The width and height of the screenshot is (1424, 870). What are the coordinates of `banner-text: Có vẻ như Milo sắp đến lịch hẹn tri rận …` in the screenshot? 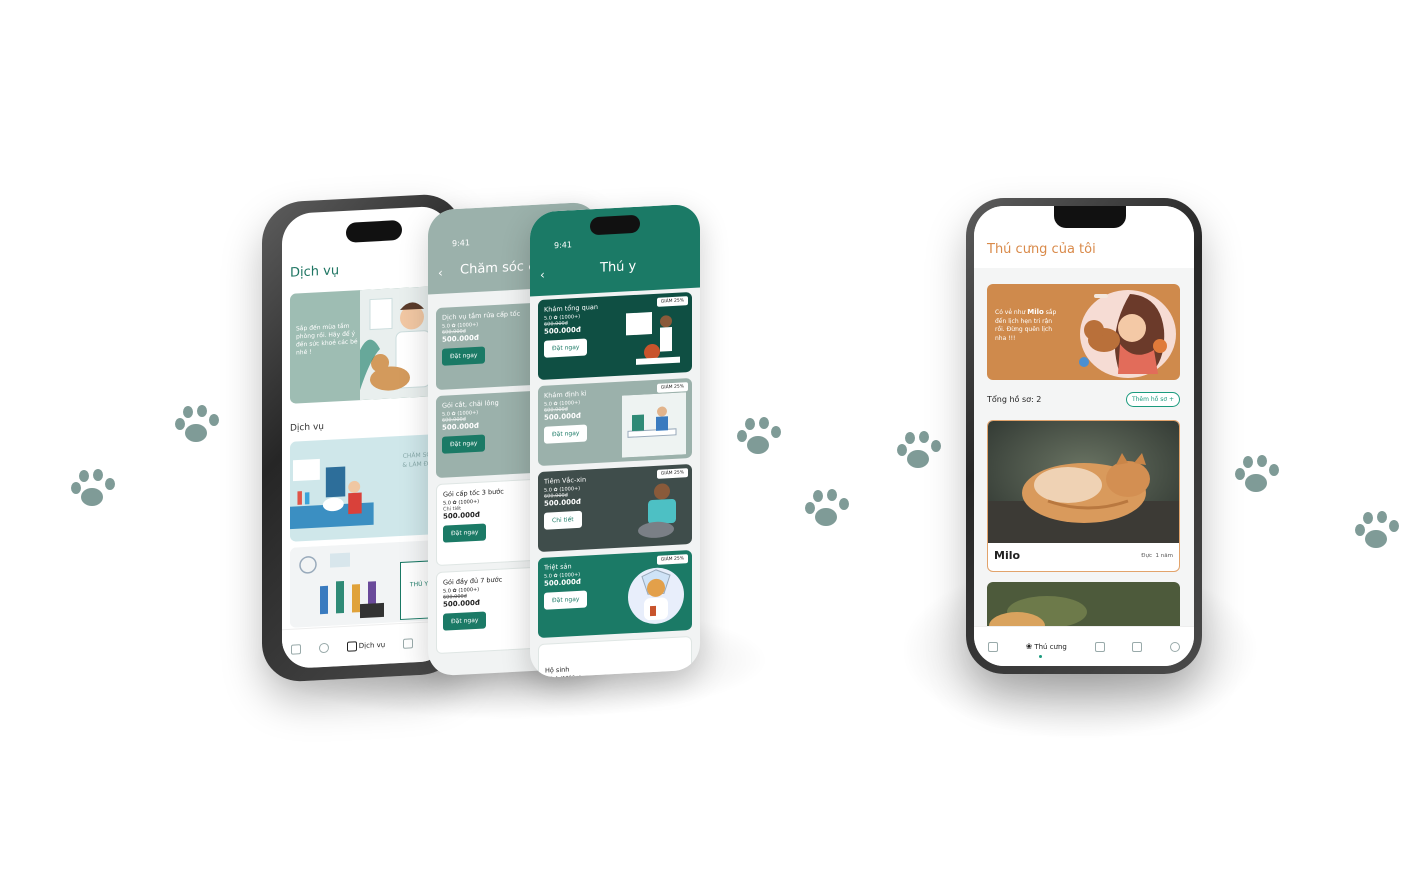 It's located at (1028, 325).